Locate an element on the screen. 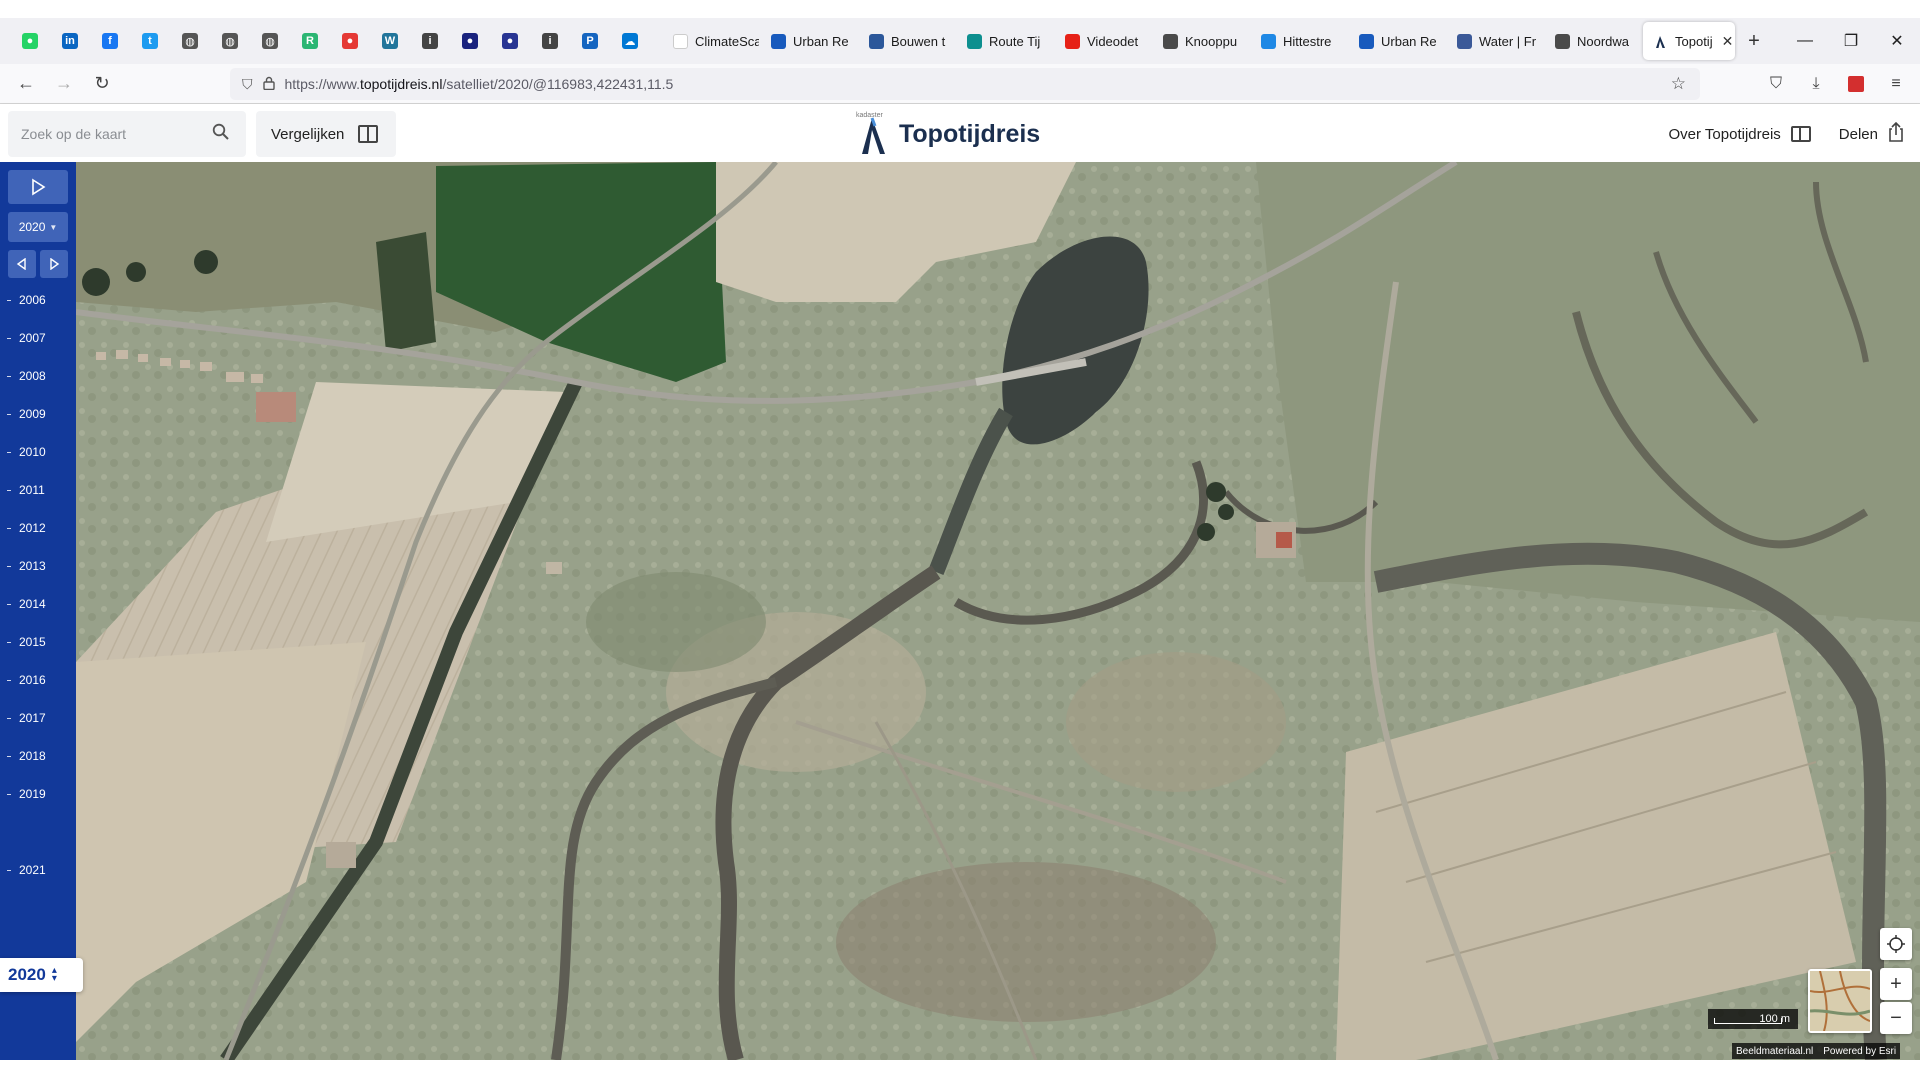 This screenshot has width=1920, height=1080. forward-button: → is located at coordinates (64, 84).